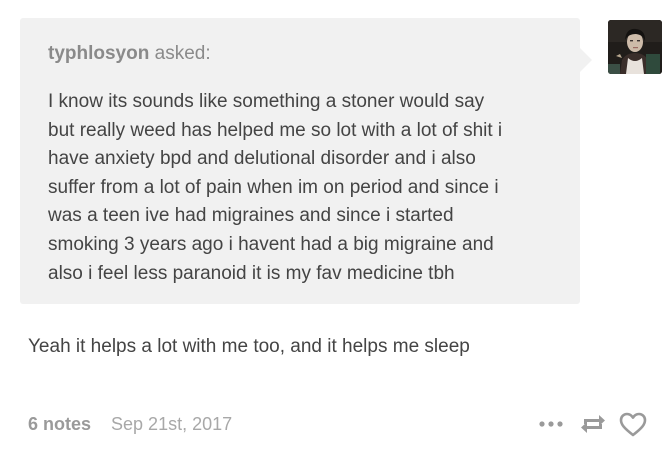  I want to click on more-dots-icon, so click(552, 424).